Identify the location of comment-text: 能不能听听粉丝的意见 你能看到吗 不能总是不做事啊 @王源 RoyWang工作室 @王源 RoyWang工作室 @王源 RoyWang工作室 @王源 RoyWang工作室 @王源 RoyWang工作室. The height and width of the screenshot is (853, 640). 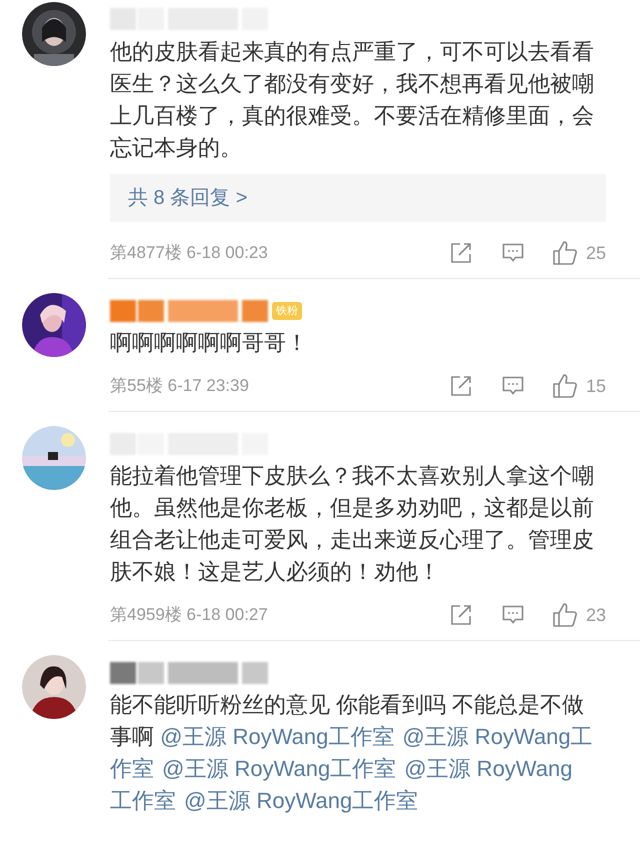
(352, 753).